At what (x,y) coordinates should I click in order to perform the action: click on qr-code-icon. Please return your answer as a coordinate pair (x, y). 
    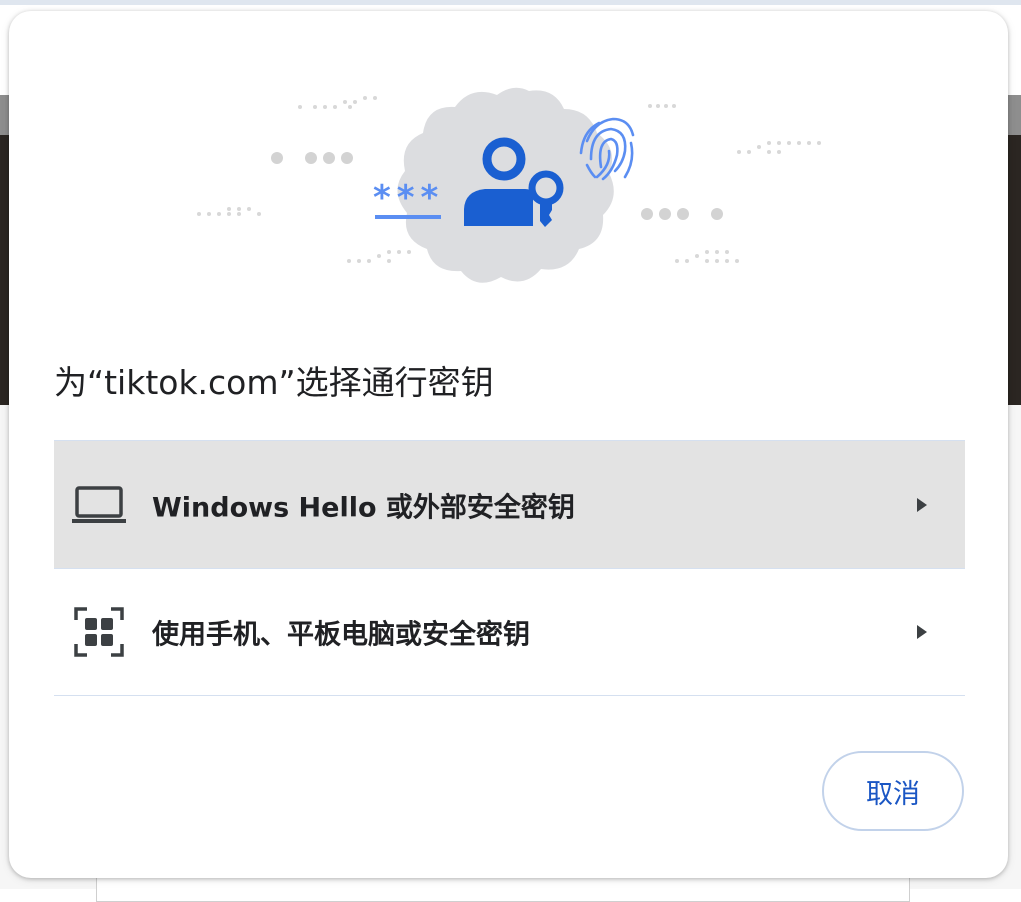
    Looking at the image, I should click on (99, 632).